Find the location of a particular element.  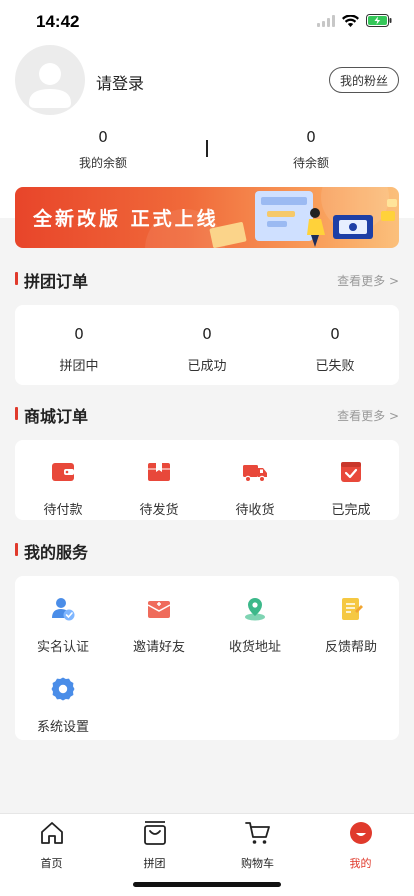

my-fans-button: 我的粉丝 is located at coordinates (364, 80).